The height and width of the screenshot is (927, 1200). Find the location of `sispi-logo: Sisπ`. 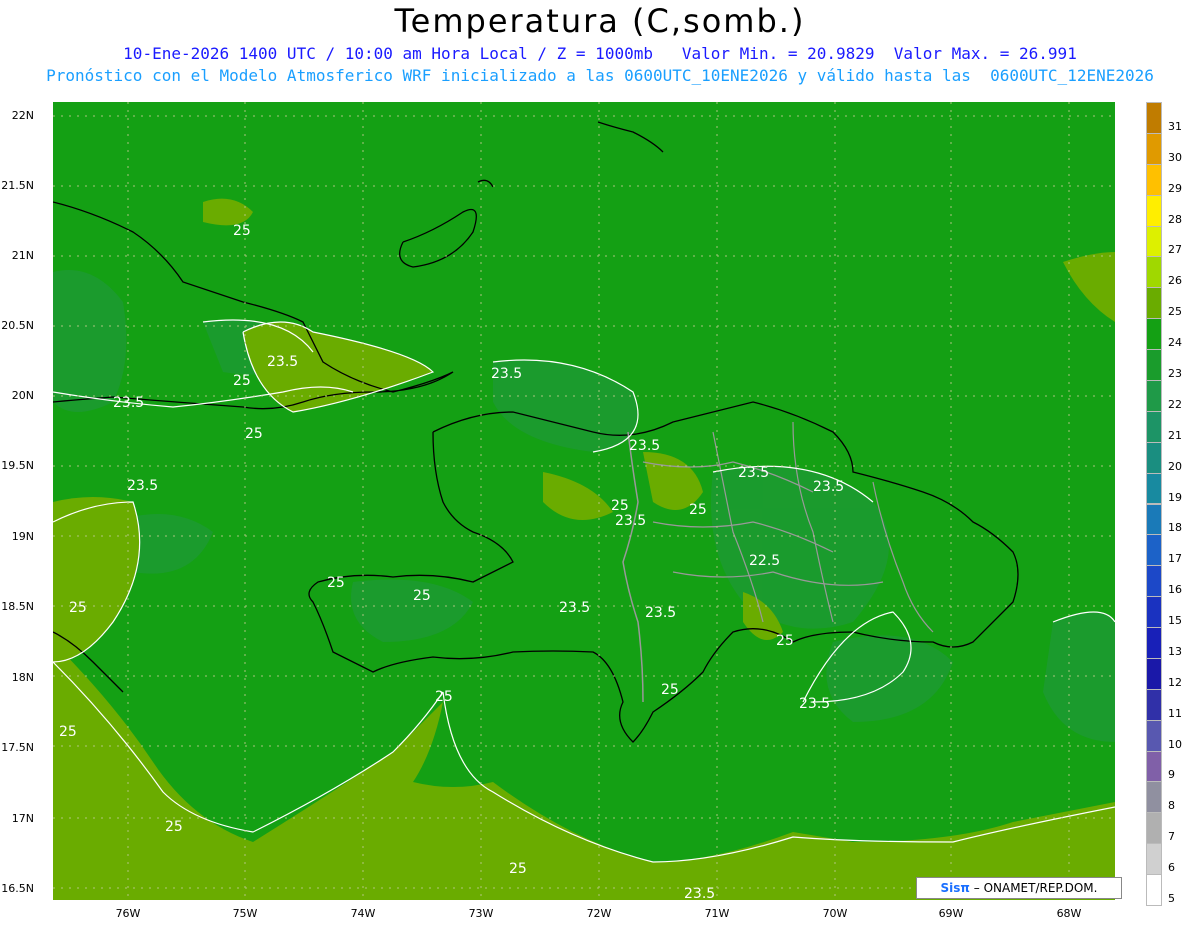

sispi-logo: Sisπ is located at coordinates (955, 888).